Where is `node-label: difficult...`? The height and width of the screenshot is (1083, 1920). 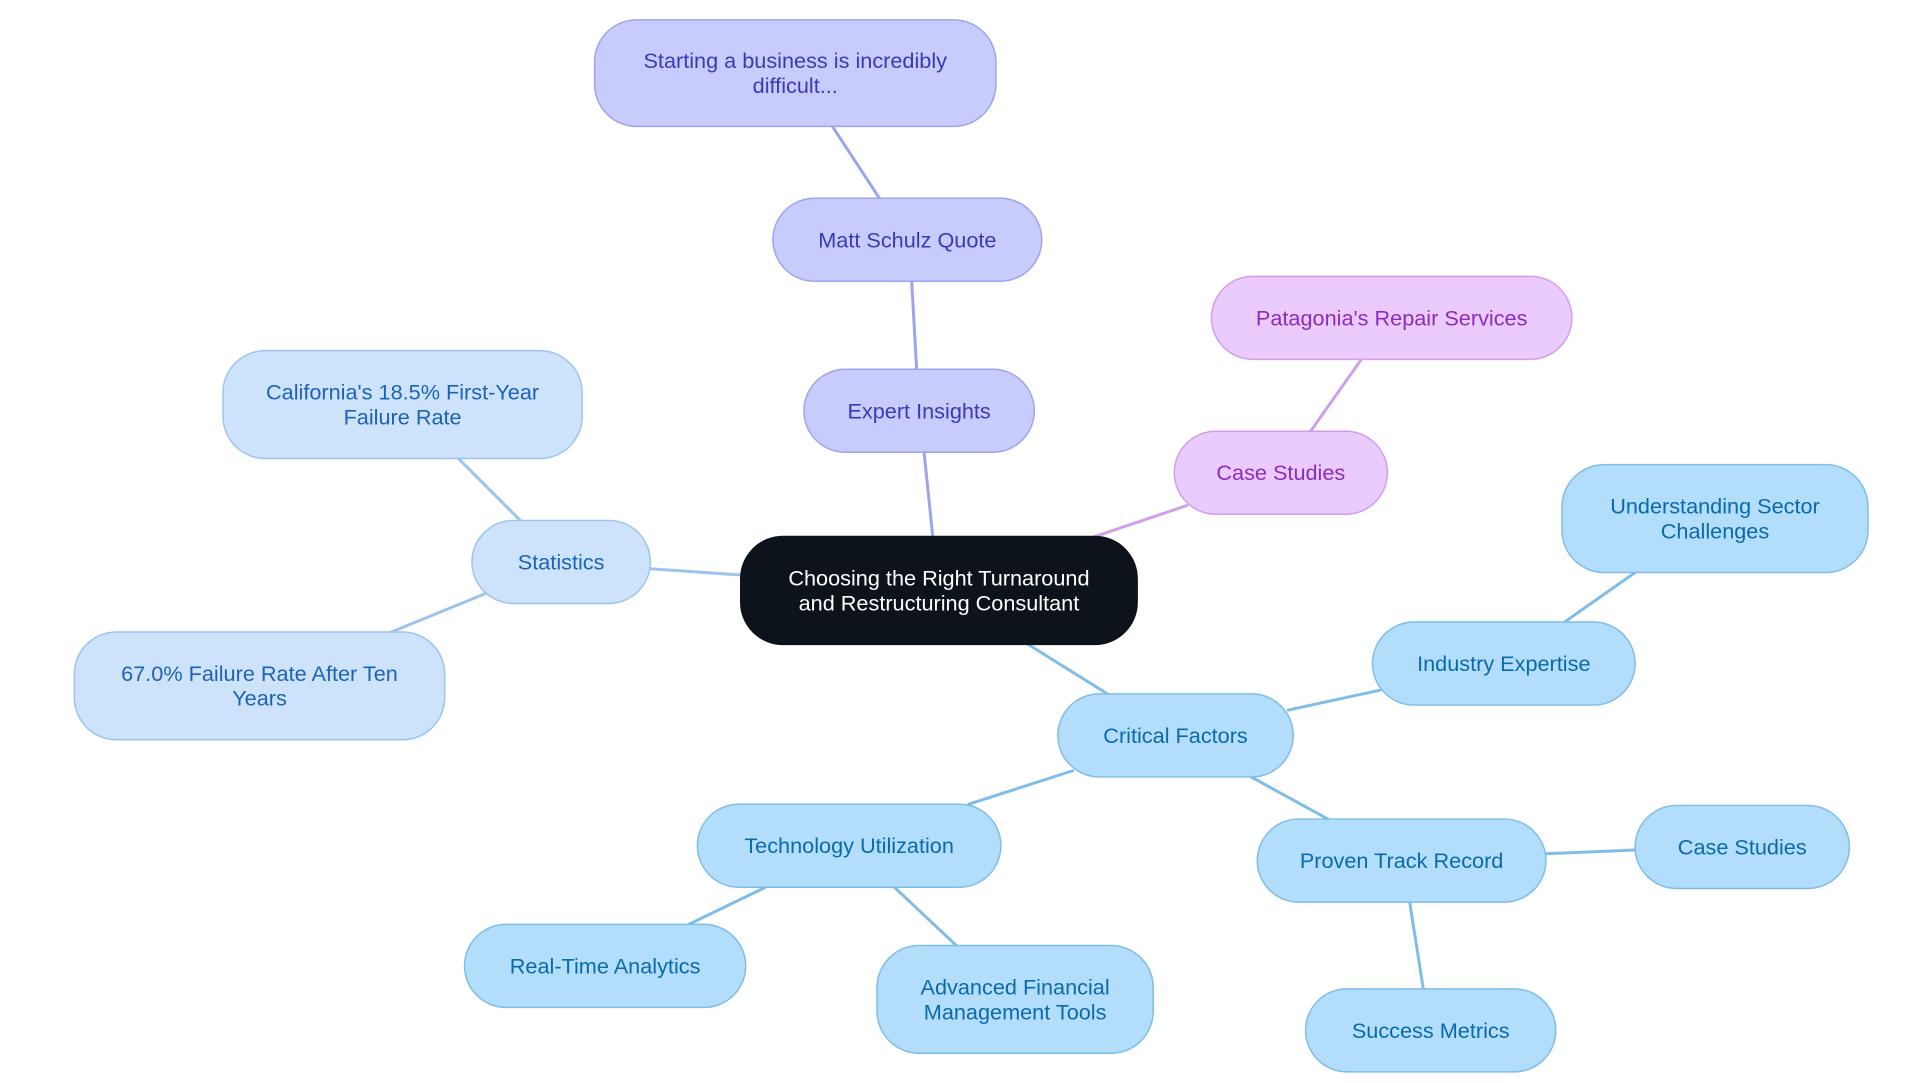
node-label: difficult... is located at coordinates (795, 85).